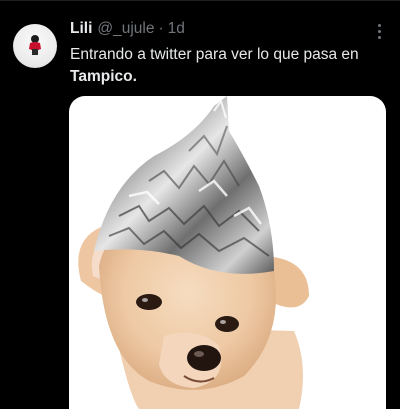 Image resolution: width=400 pixels, height=409 pixels. I want to click on tweet-timestamp: 1d, so click(176, 29).